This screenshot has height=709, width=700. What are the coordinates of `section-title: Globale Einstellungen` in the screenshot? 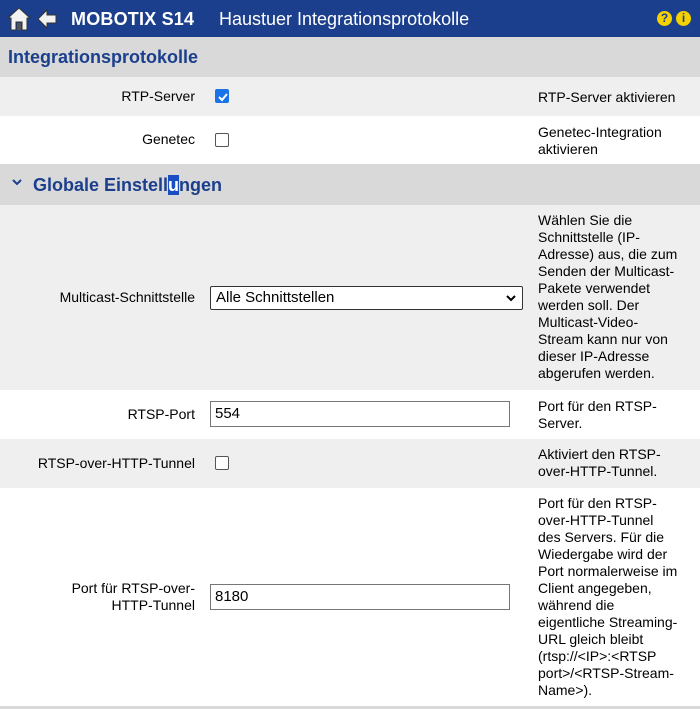 It's located at (128, 185).